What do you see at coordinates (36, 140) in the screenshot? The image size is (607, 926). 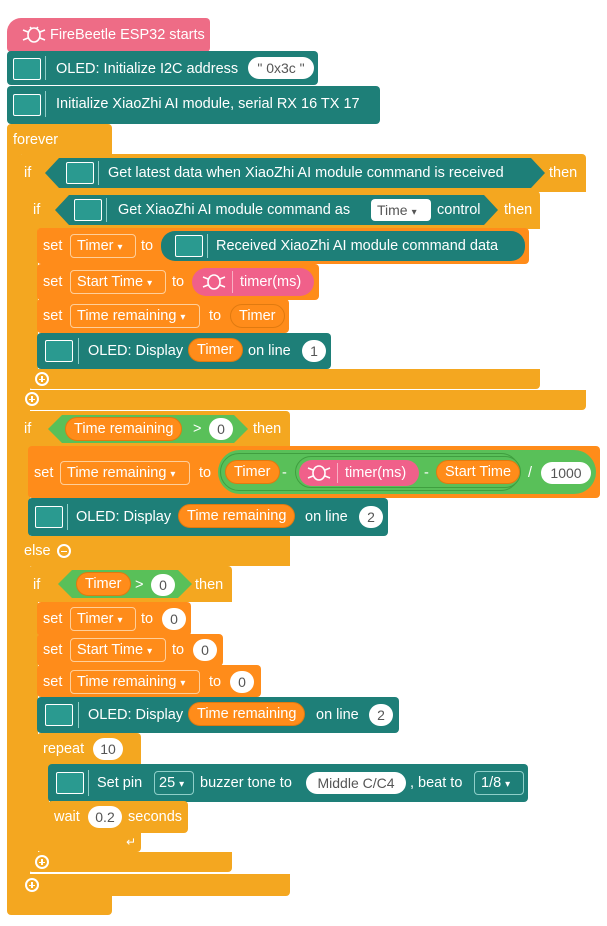 I see `forever-label: forever` at bounding box center [36, 140].